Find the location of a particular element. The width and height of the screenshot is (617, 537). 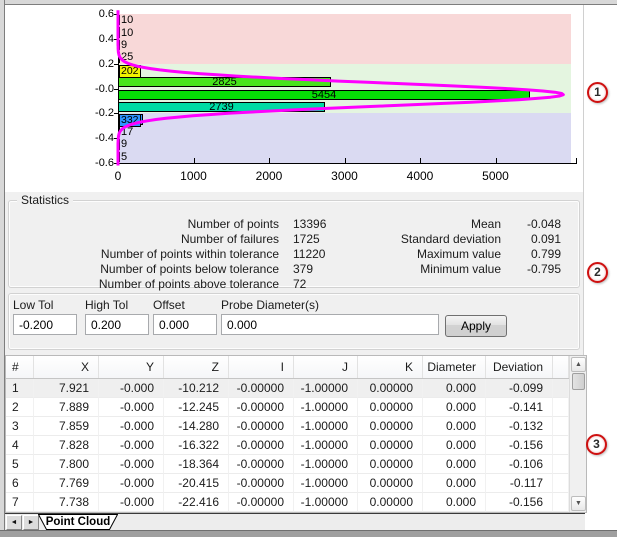

stat-row: Minimum value -0.795 is located at coordinates (456, 269).